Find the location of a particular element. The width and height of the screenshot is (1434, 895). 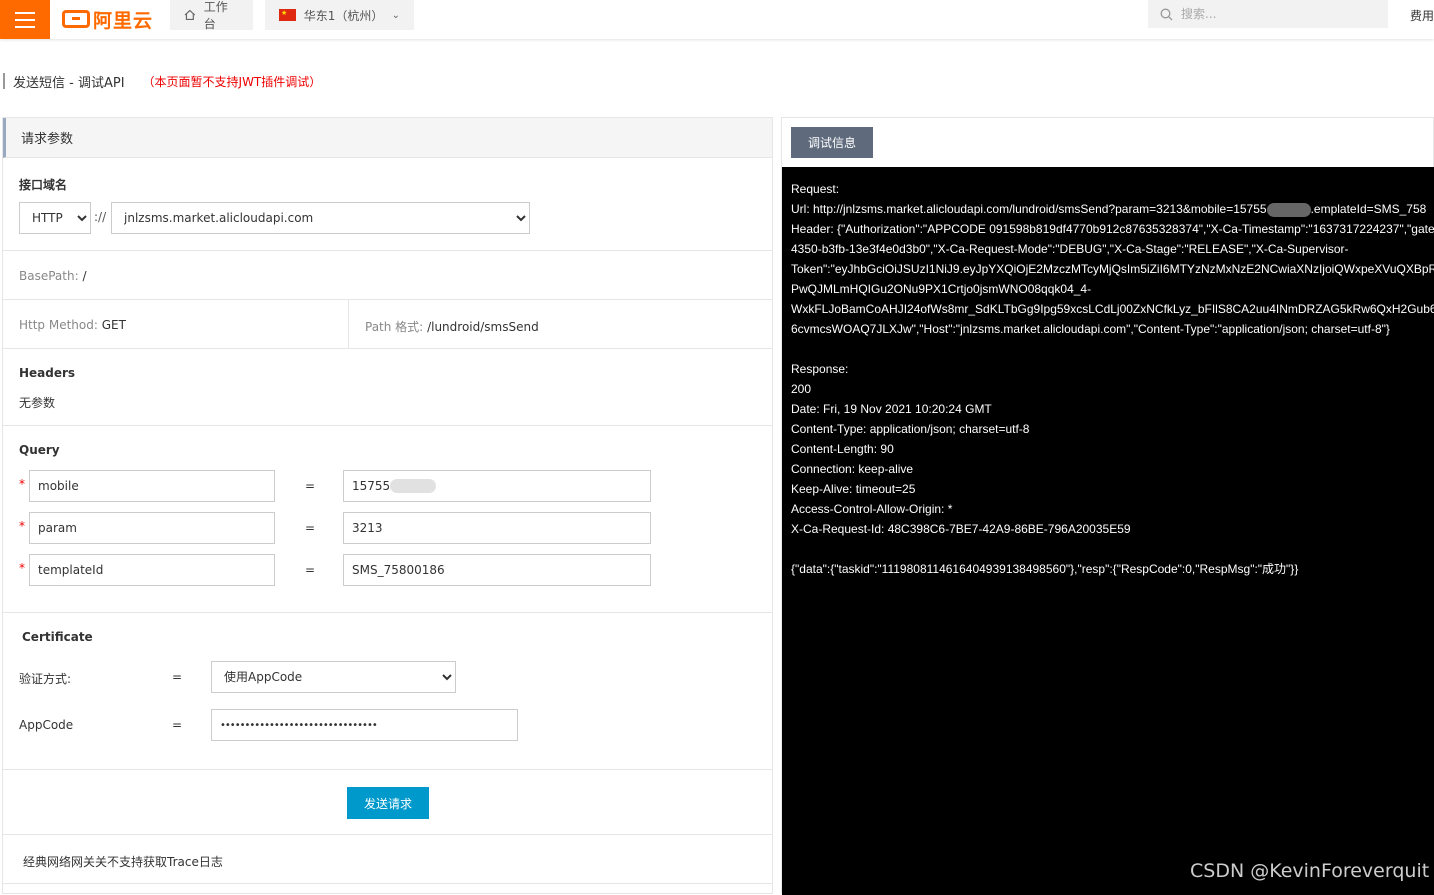

basepath-field: BasePath: / is located at coordinates (53, 276).